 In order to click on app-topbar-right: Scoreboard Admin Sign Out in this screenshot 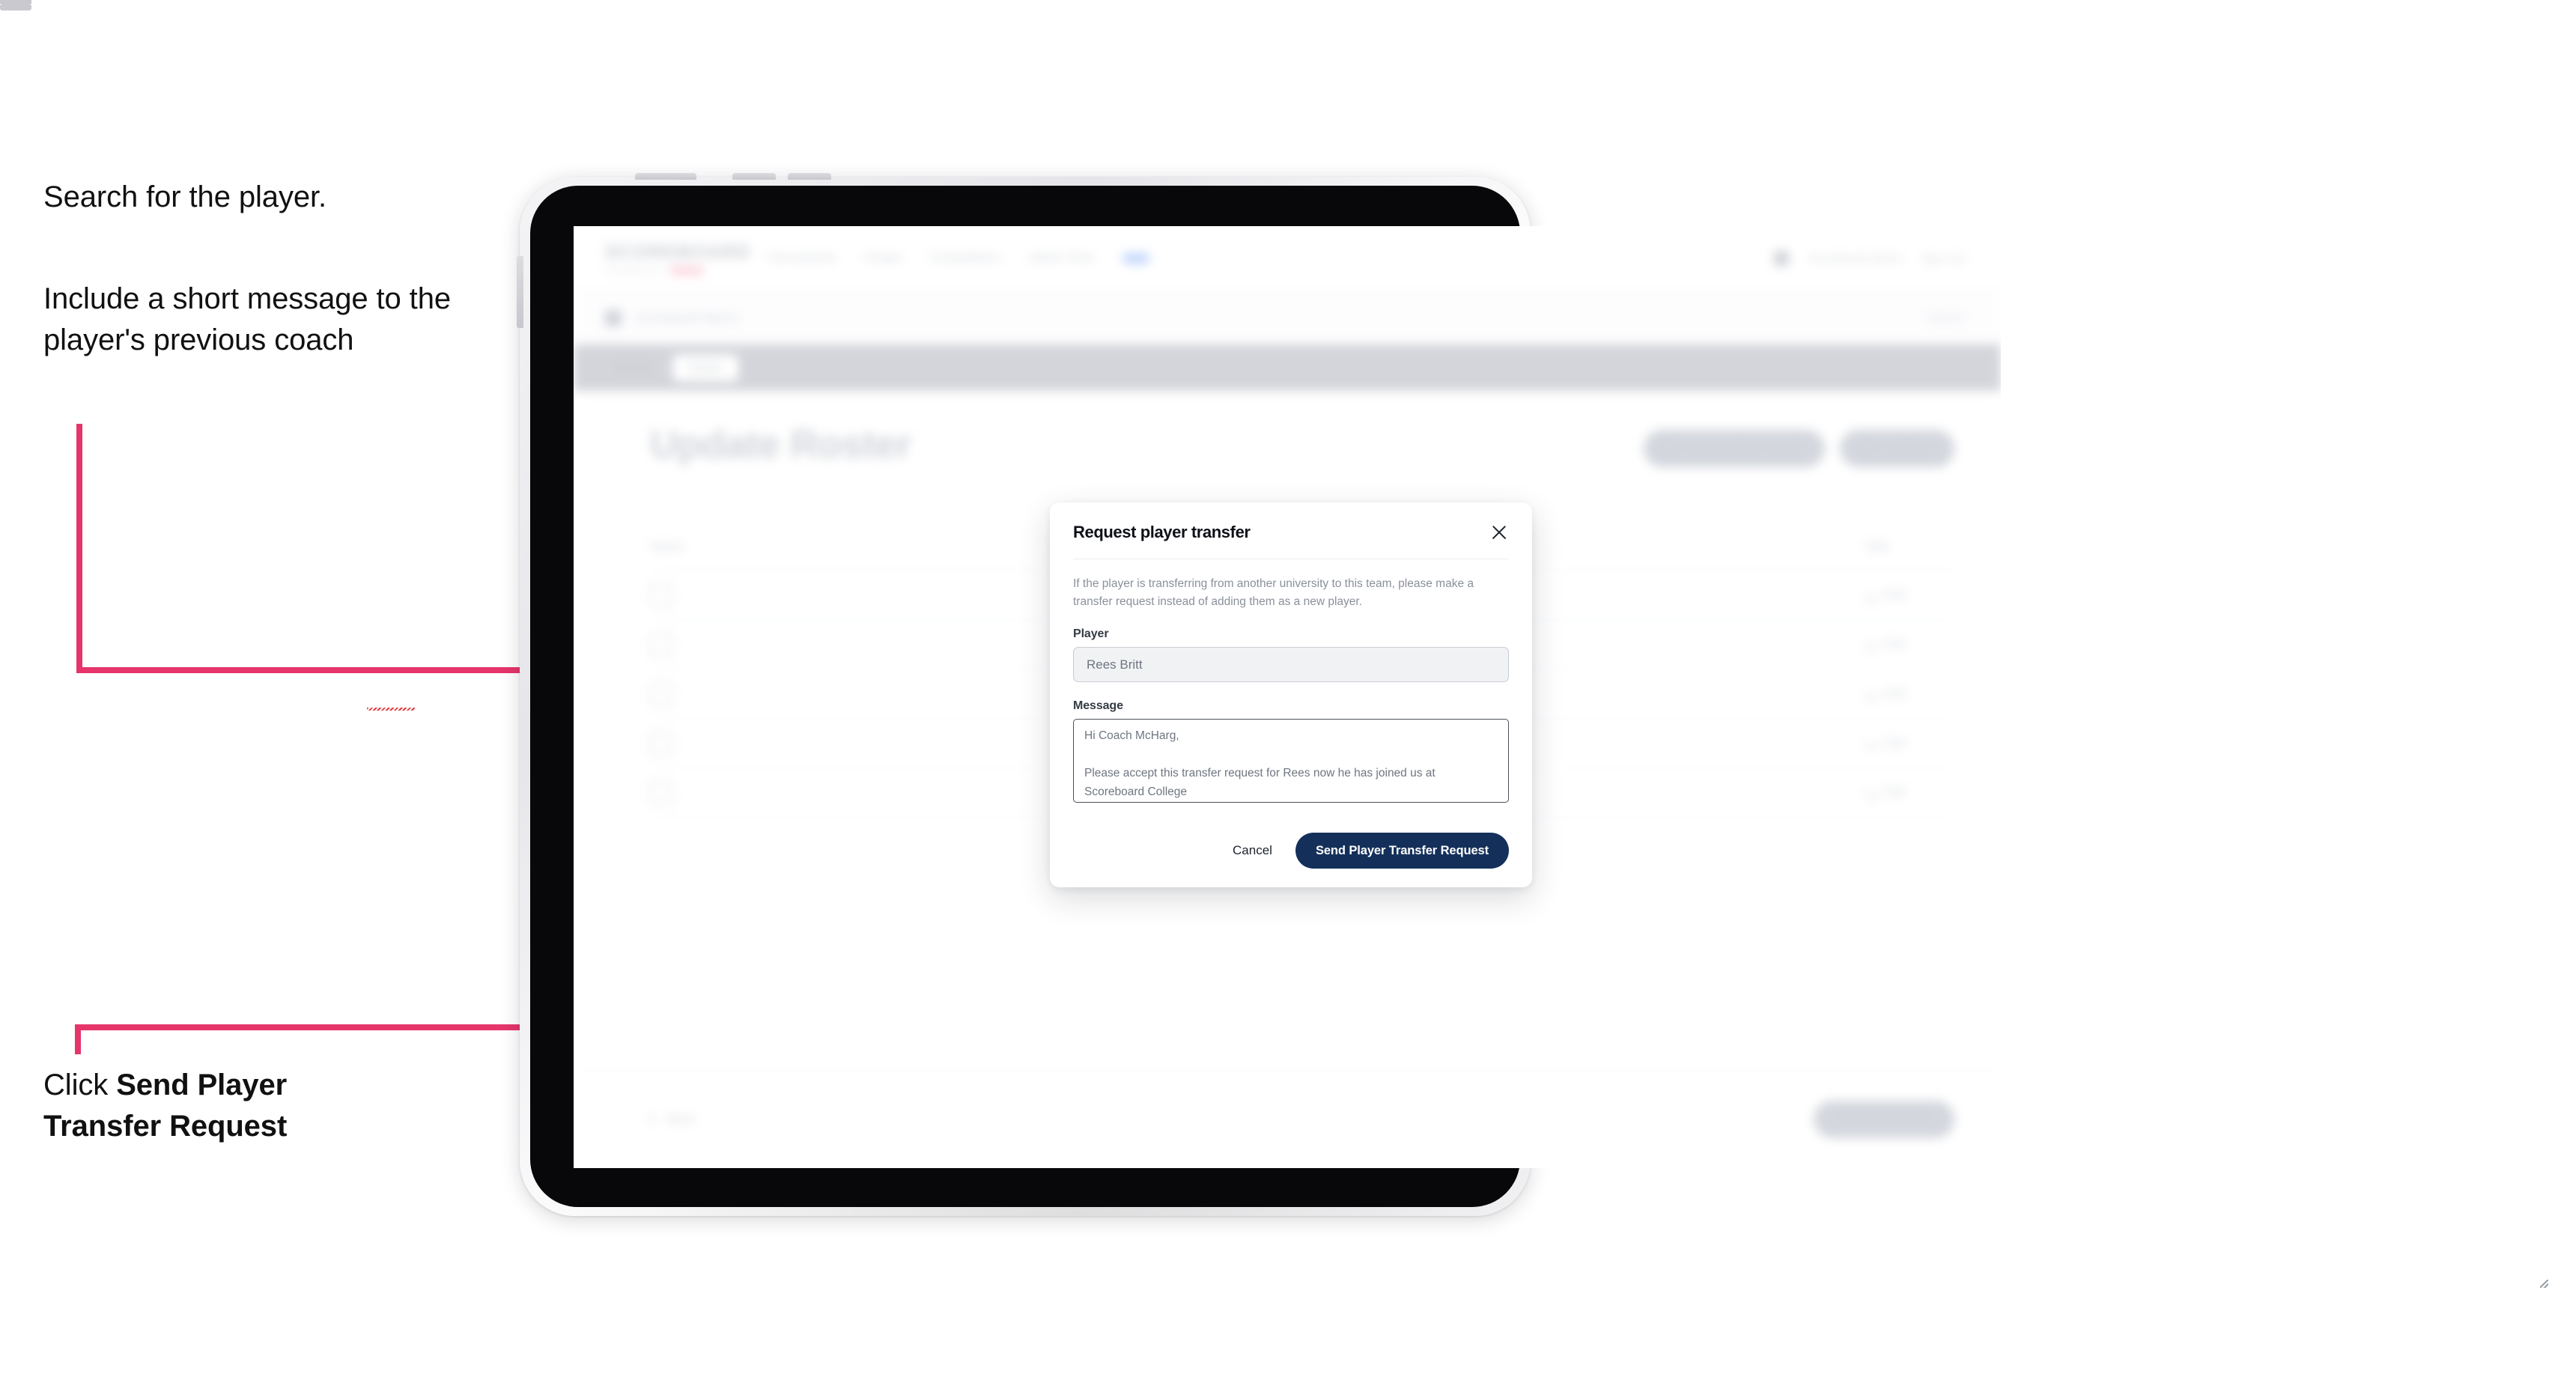, I will do `click(1869, 258)`.